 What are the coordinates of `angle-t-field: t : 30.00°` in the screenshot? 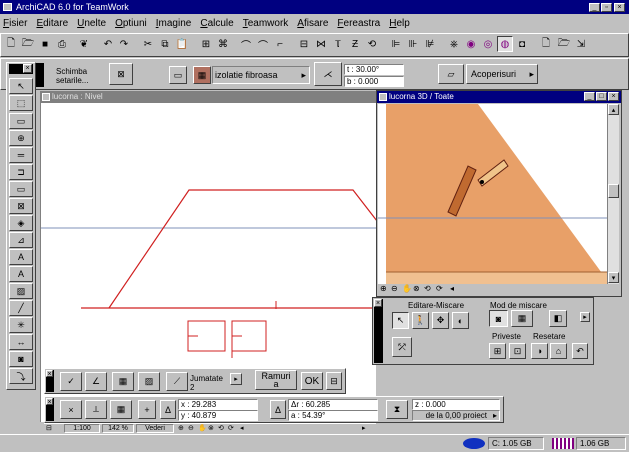 It's located at (374, 69).